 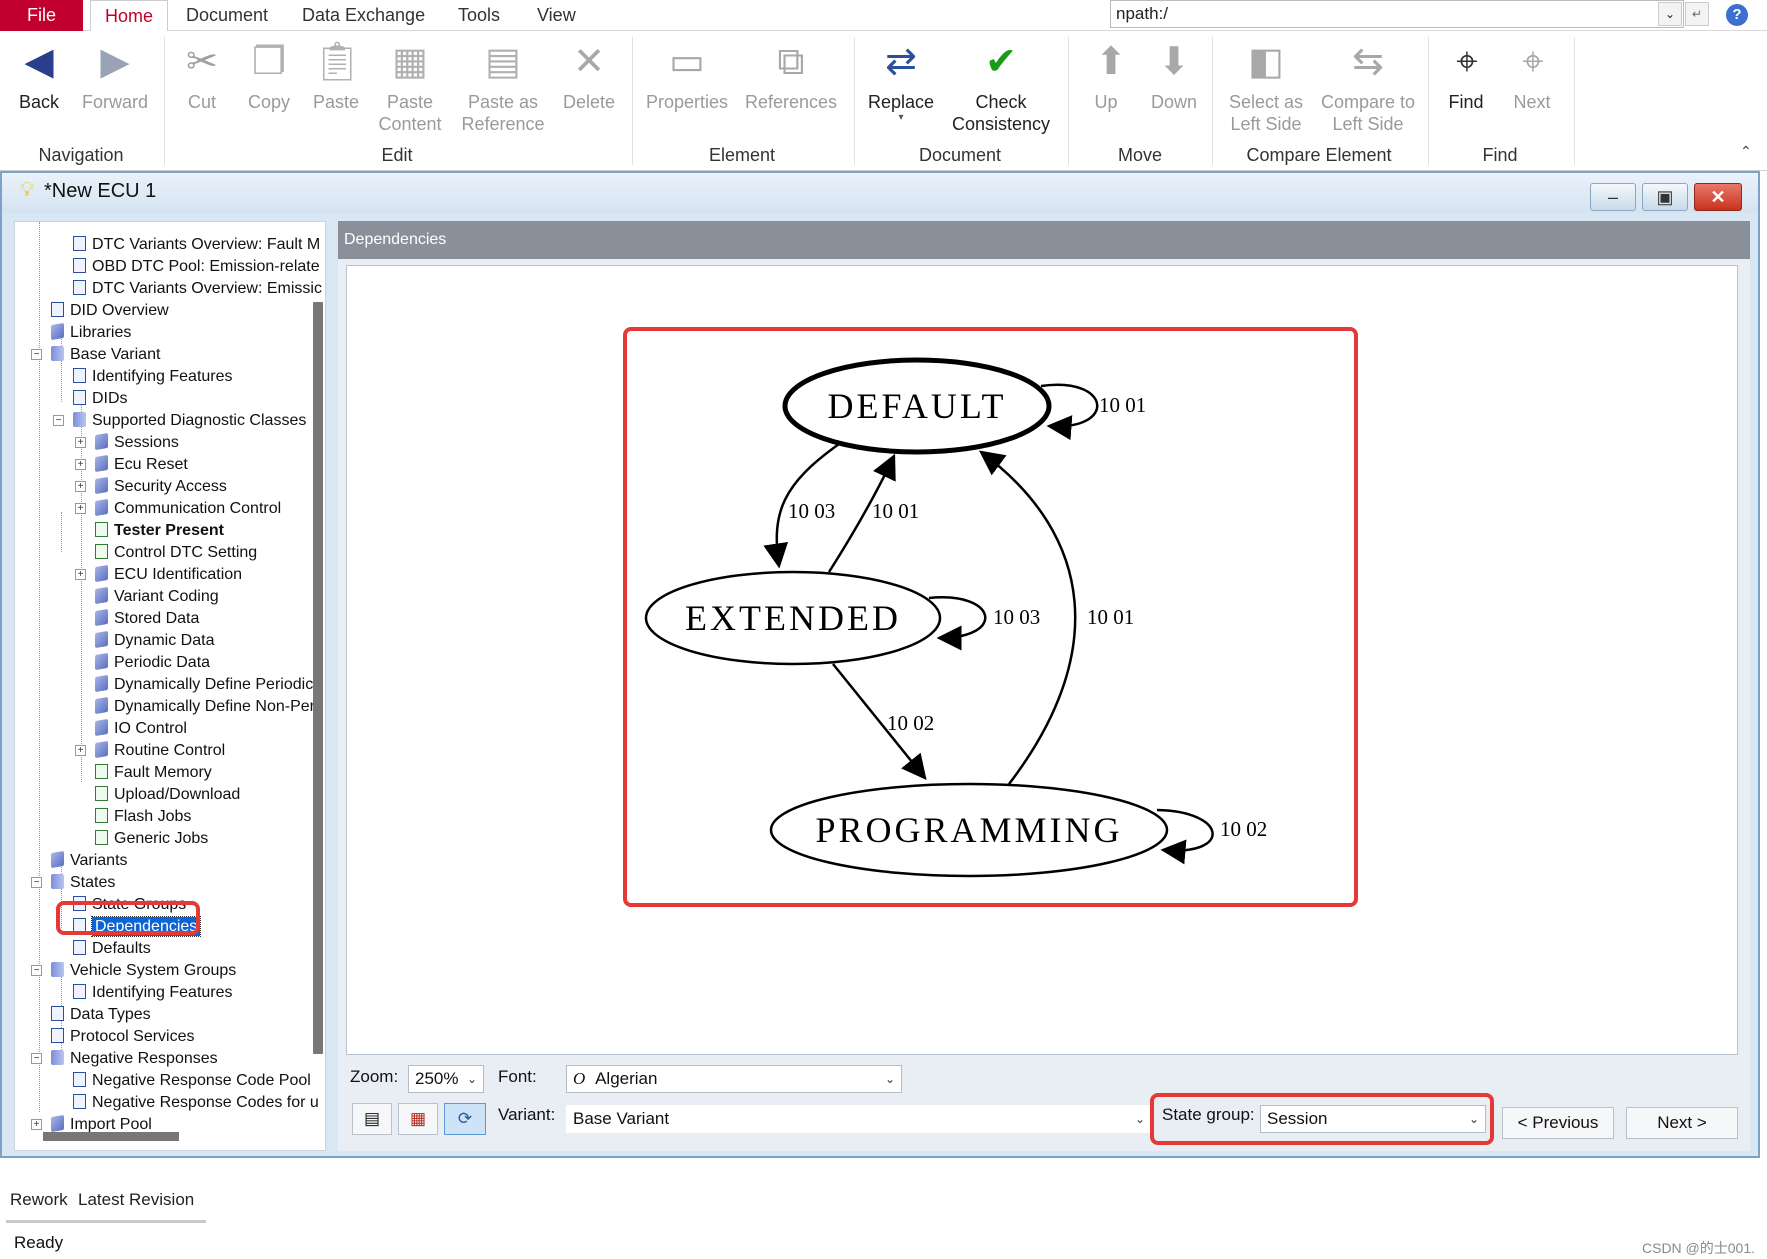 I want to click on tree-item: Ecu Reset, so click(x=141, y=465).